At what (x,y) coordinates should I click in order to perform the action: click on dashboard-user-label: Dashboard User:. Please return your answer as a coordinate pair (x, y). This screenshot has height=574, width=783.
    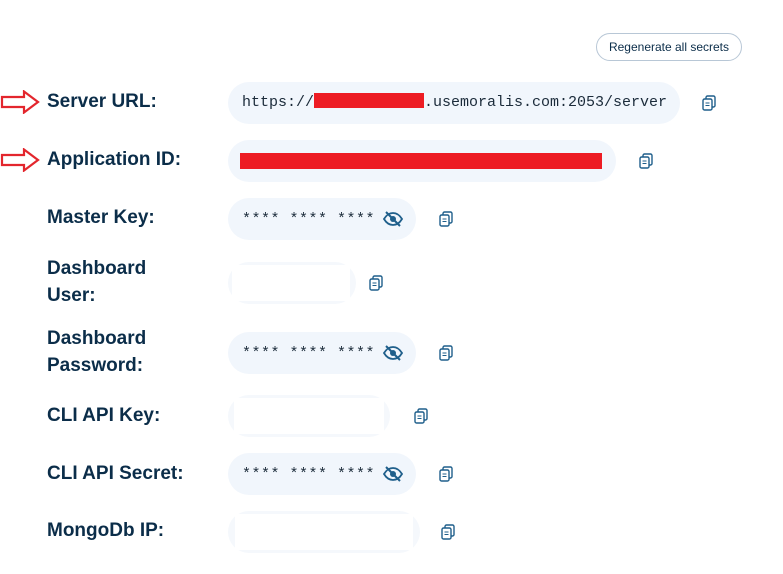
    Looking at the image, I should click on (96, 282).